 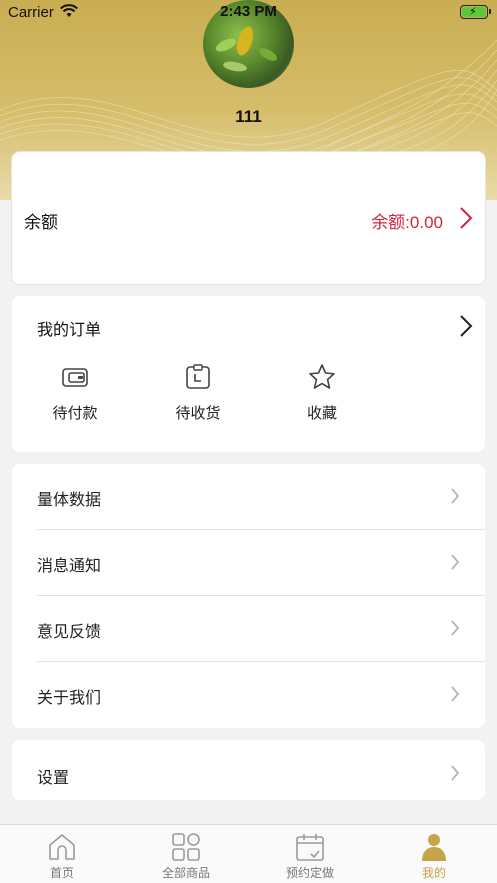 I want to click on home-icon, so click(x=62, y=847).